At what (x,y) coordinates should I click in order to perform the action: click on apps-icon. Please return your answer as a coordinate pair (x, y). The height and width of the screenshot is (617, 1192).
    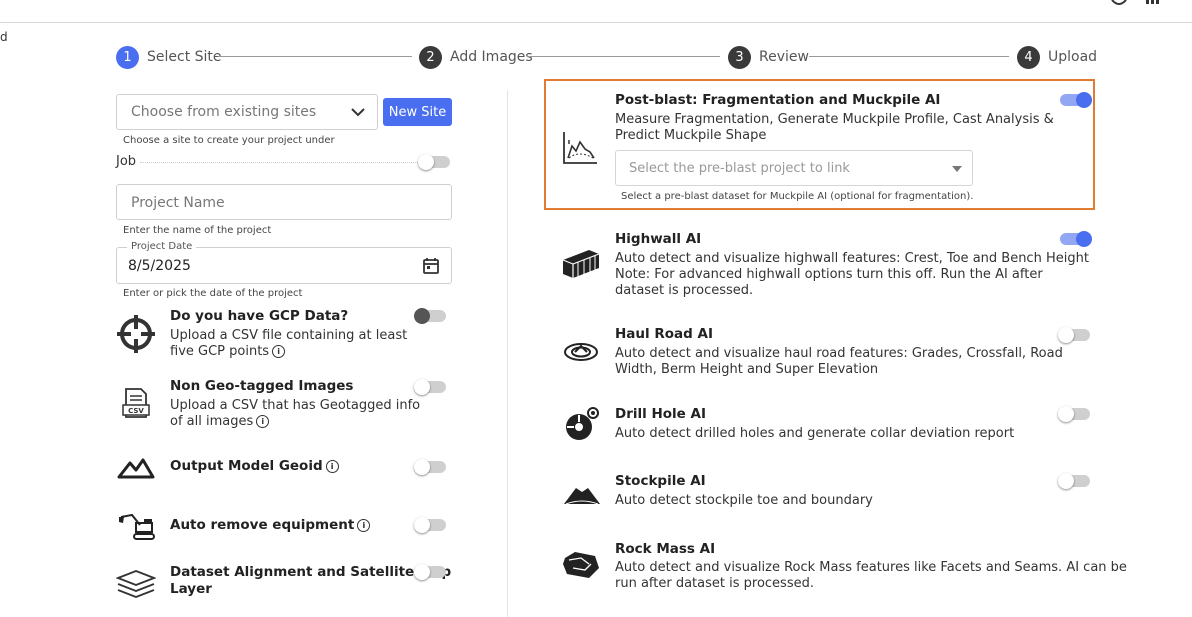
    Looking at the image, I should click on (1153, 3).